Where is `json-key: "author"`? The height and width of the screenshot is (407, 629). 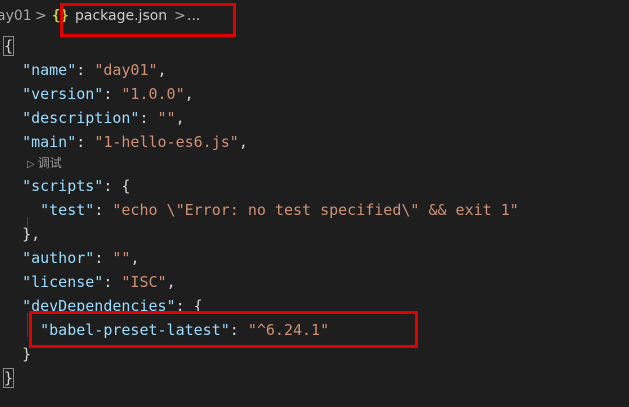
json-key: "author" is located at coordinates (58, 258).